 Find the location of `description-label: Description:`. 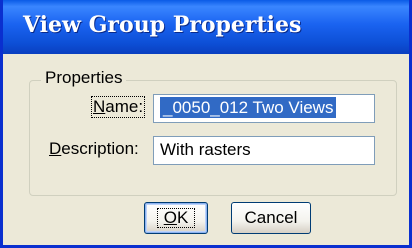

description-label: Description: is located at coordinates (94, 149).